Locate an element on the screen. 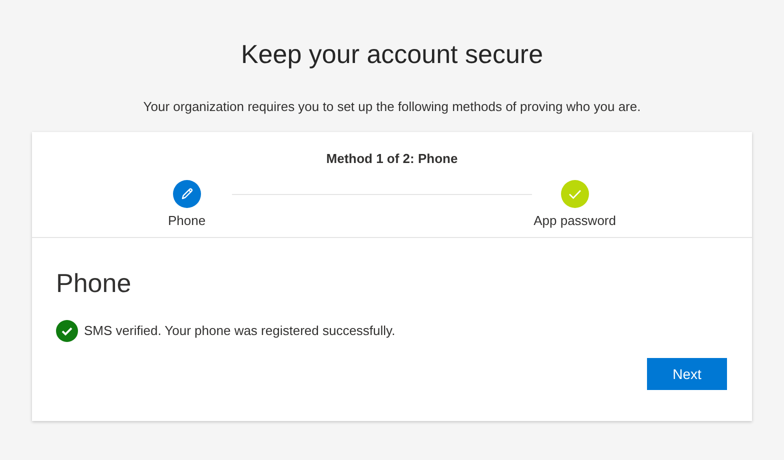  success-message: SMS verified. Your phone was registered successfully. is located at coordinates (240, 331).